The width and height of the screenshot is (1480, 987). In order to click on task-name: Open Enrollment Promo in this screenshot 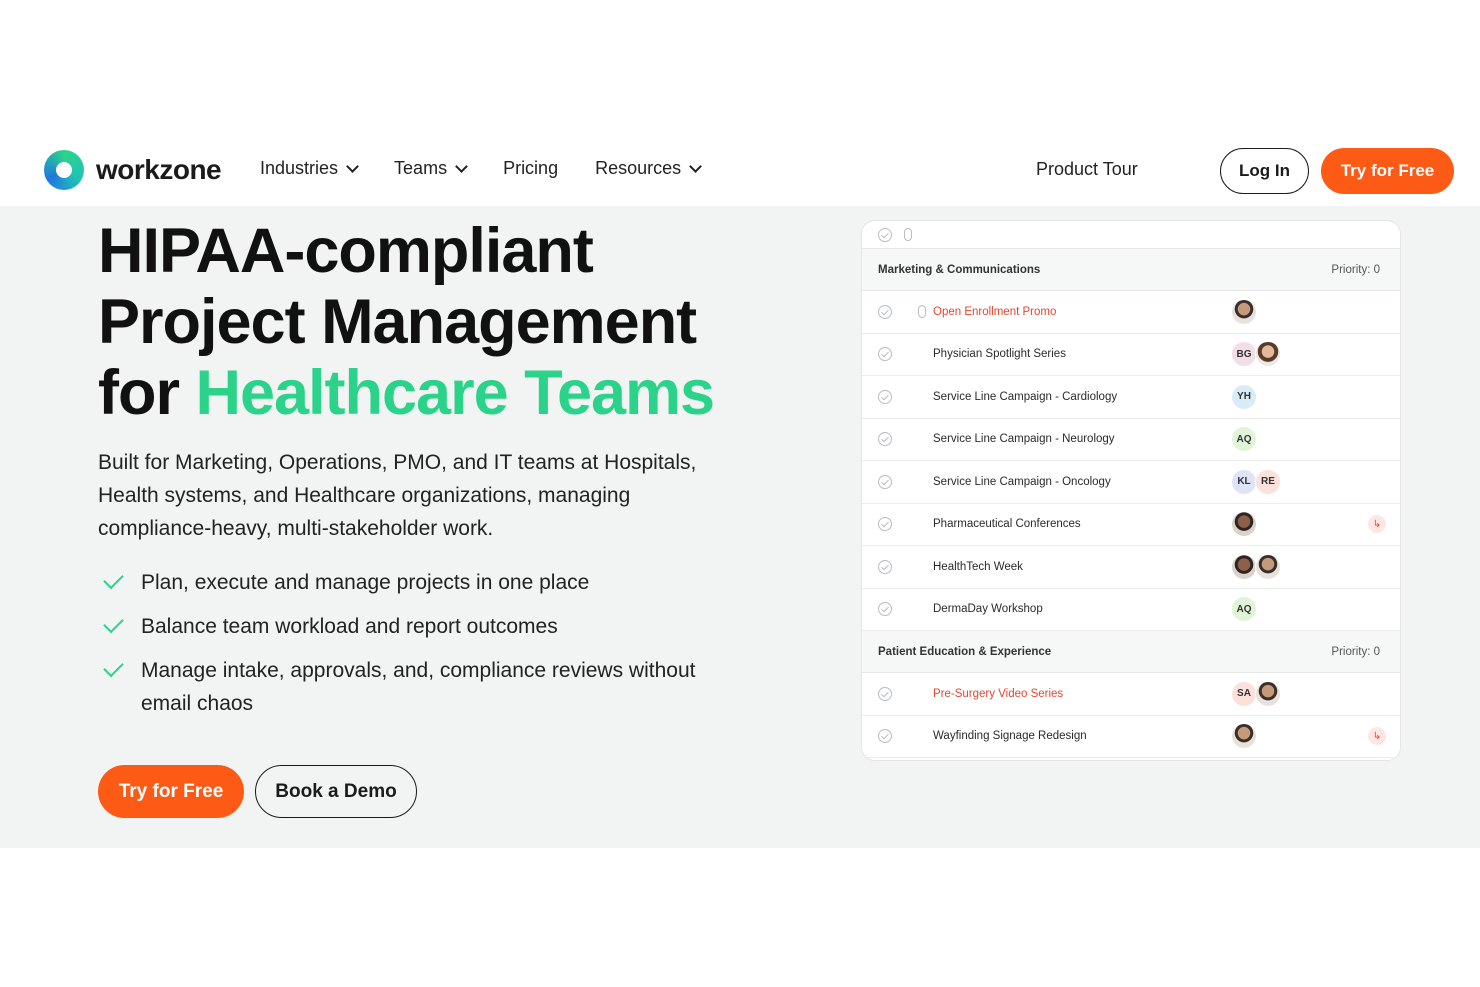, I will do `click(994, 312)`.